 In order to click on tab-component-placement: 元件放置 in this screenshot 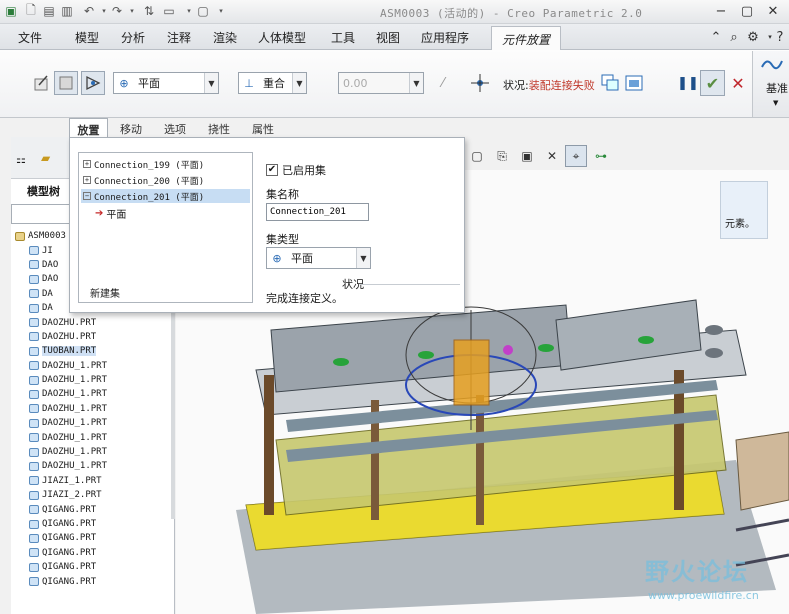, I will do `click(526, 38)`.